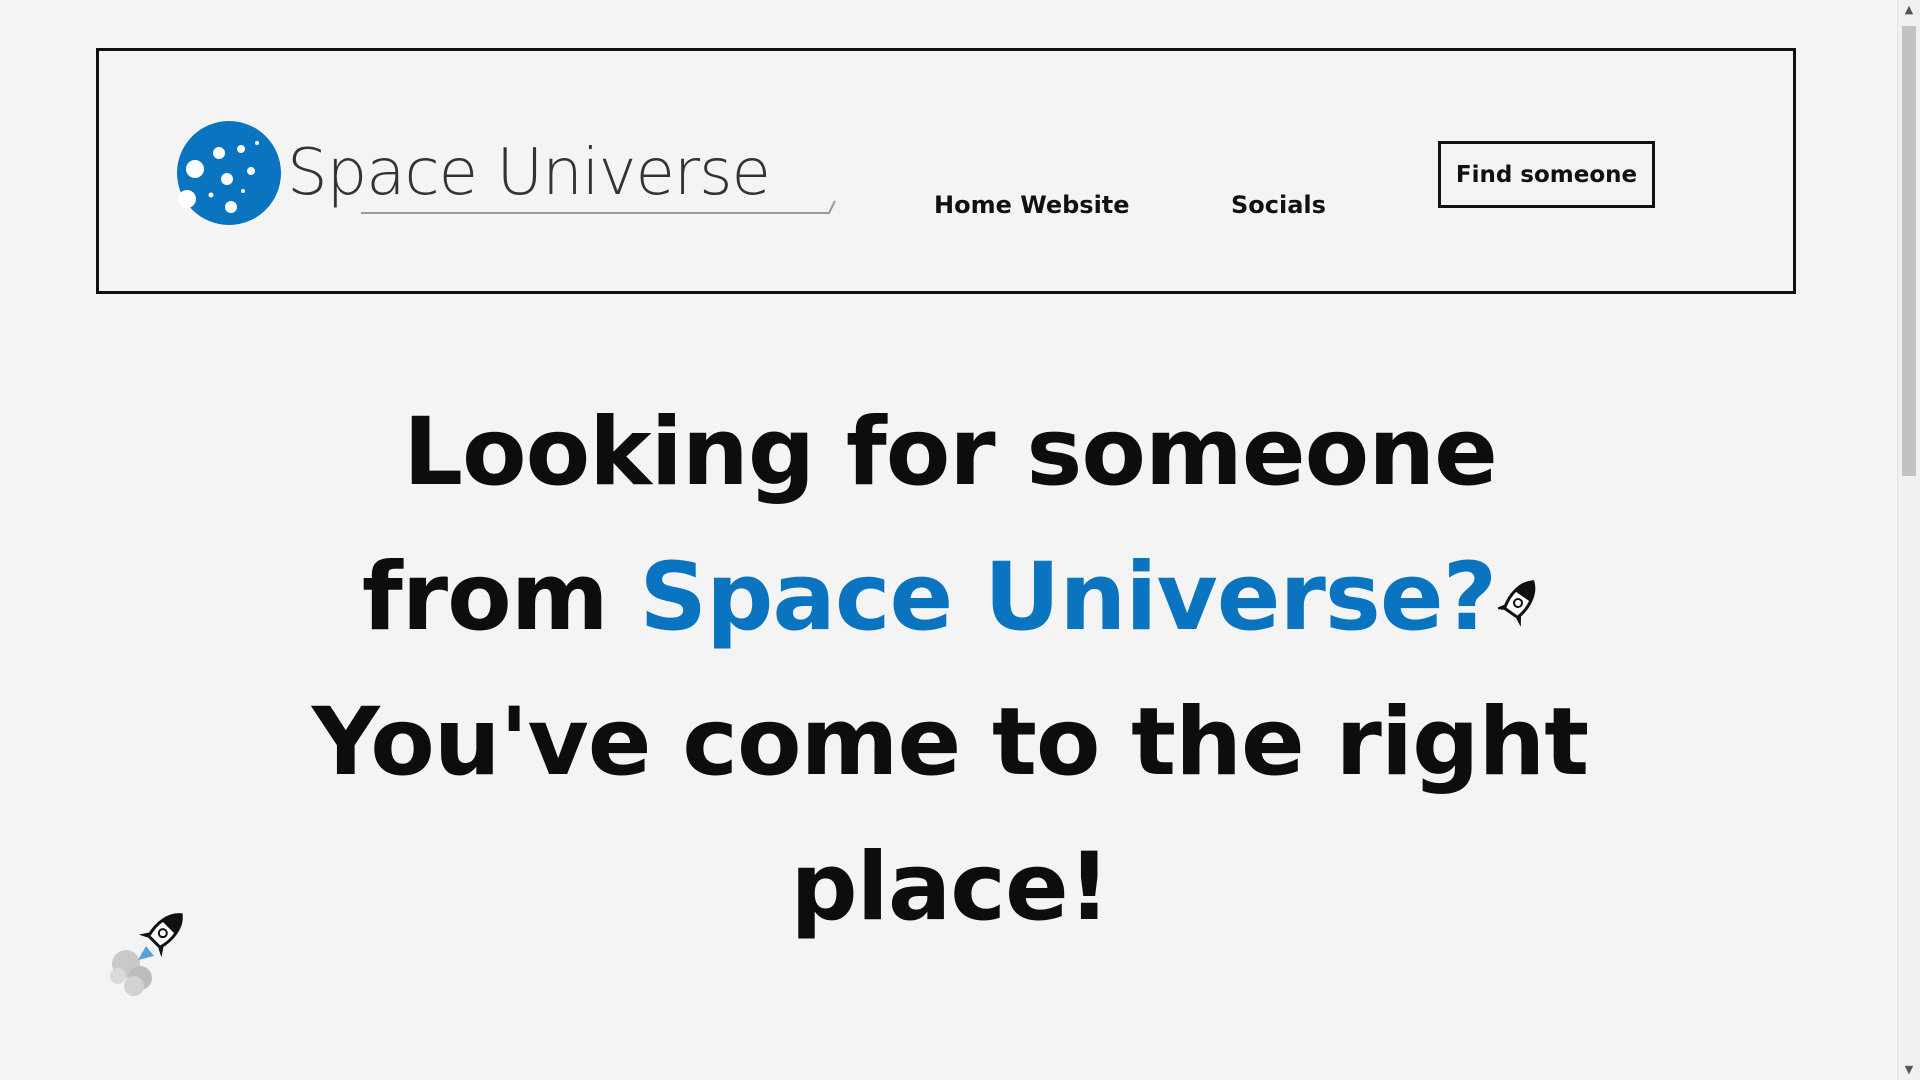 The image size is (1920, 1080). Describe the element at coordinates (1909, 251) in the screenshot. I see `scroll-thumb` at that location.